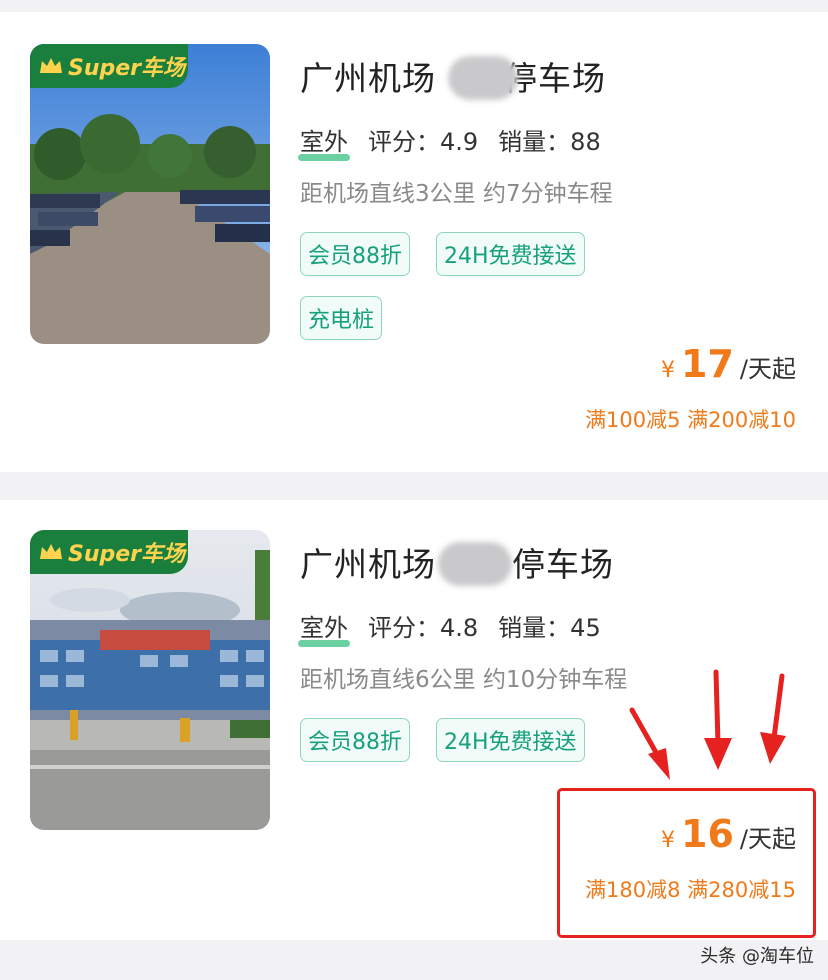  What do you see at coordinates (456, 194) in the screenshot?
I see `distance-text: 距机场直线3公里 约7分钟车程` at bounding box center [456, 194].